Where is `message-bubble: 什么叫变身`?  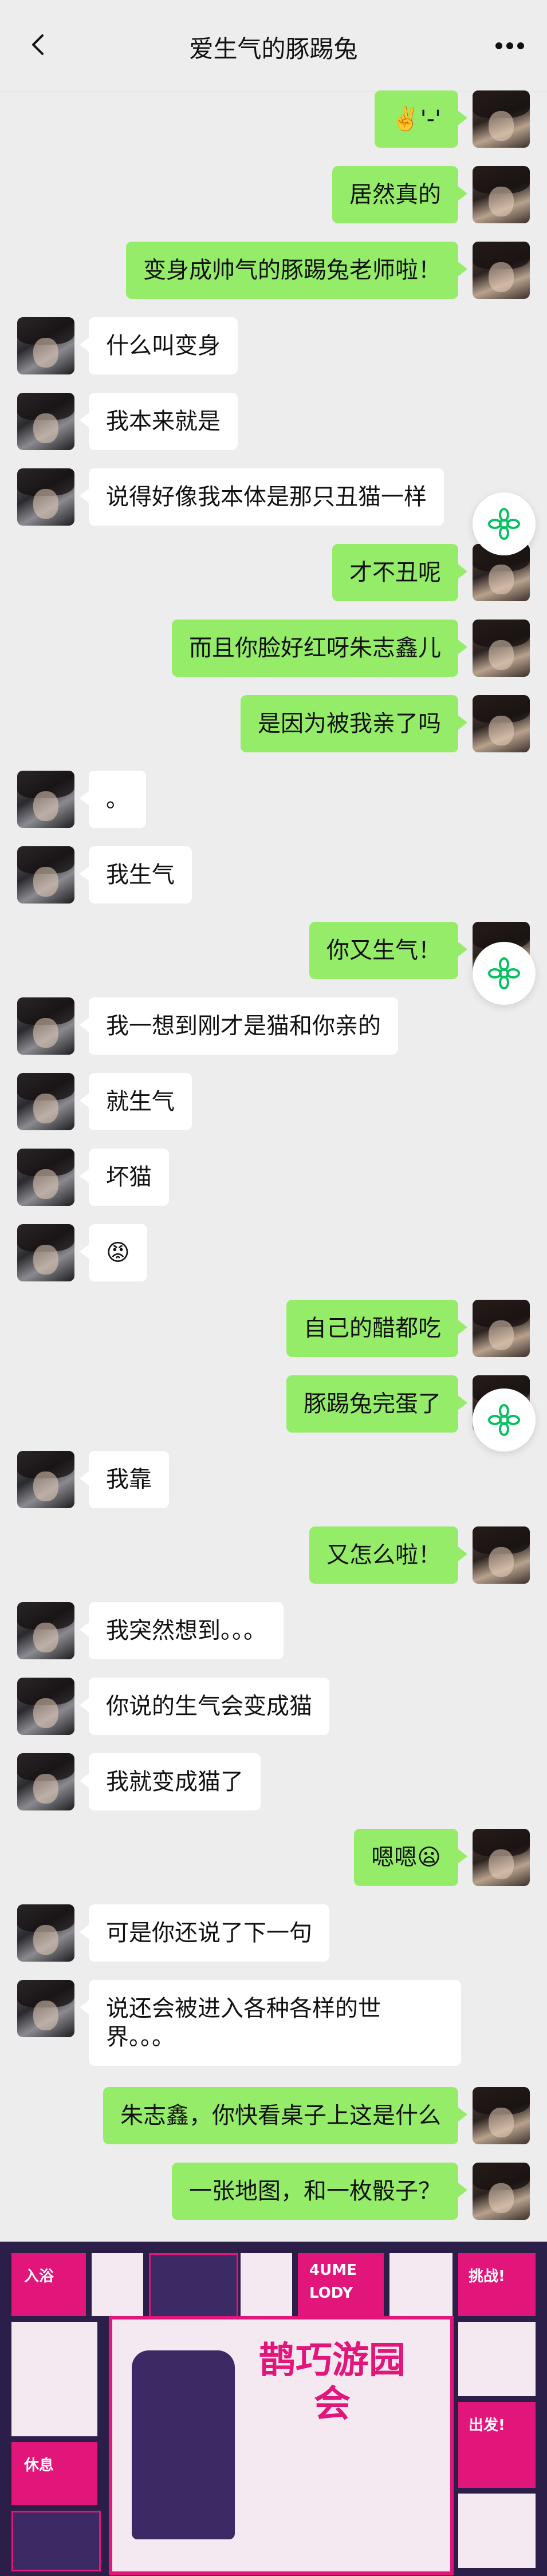 message-bubble: 什么叫变身 is located at coordinates (159, 345).